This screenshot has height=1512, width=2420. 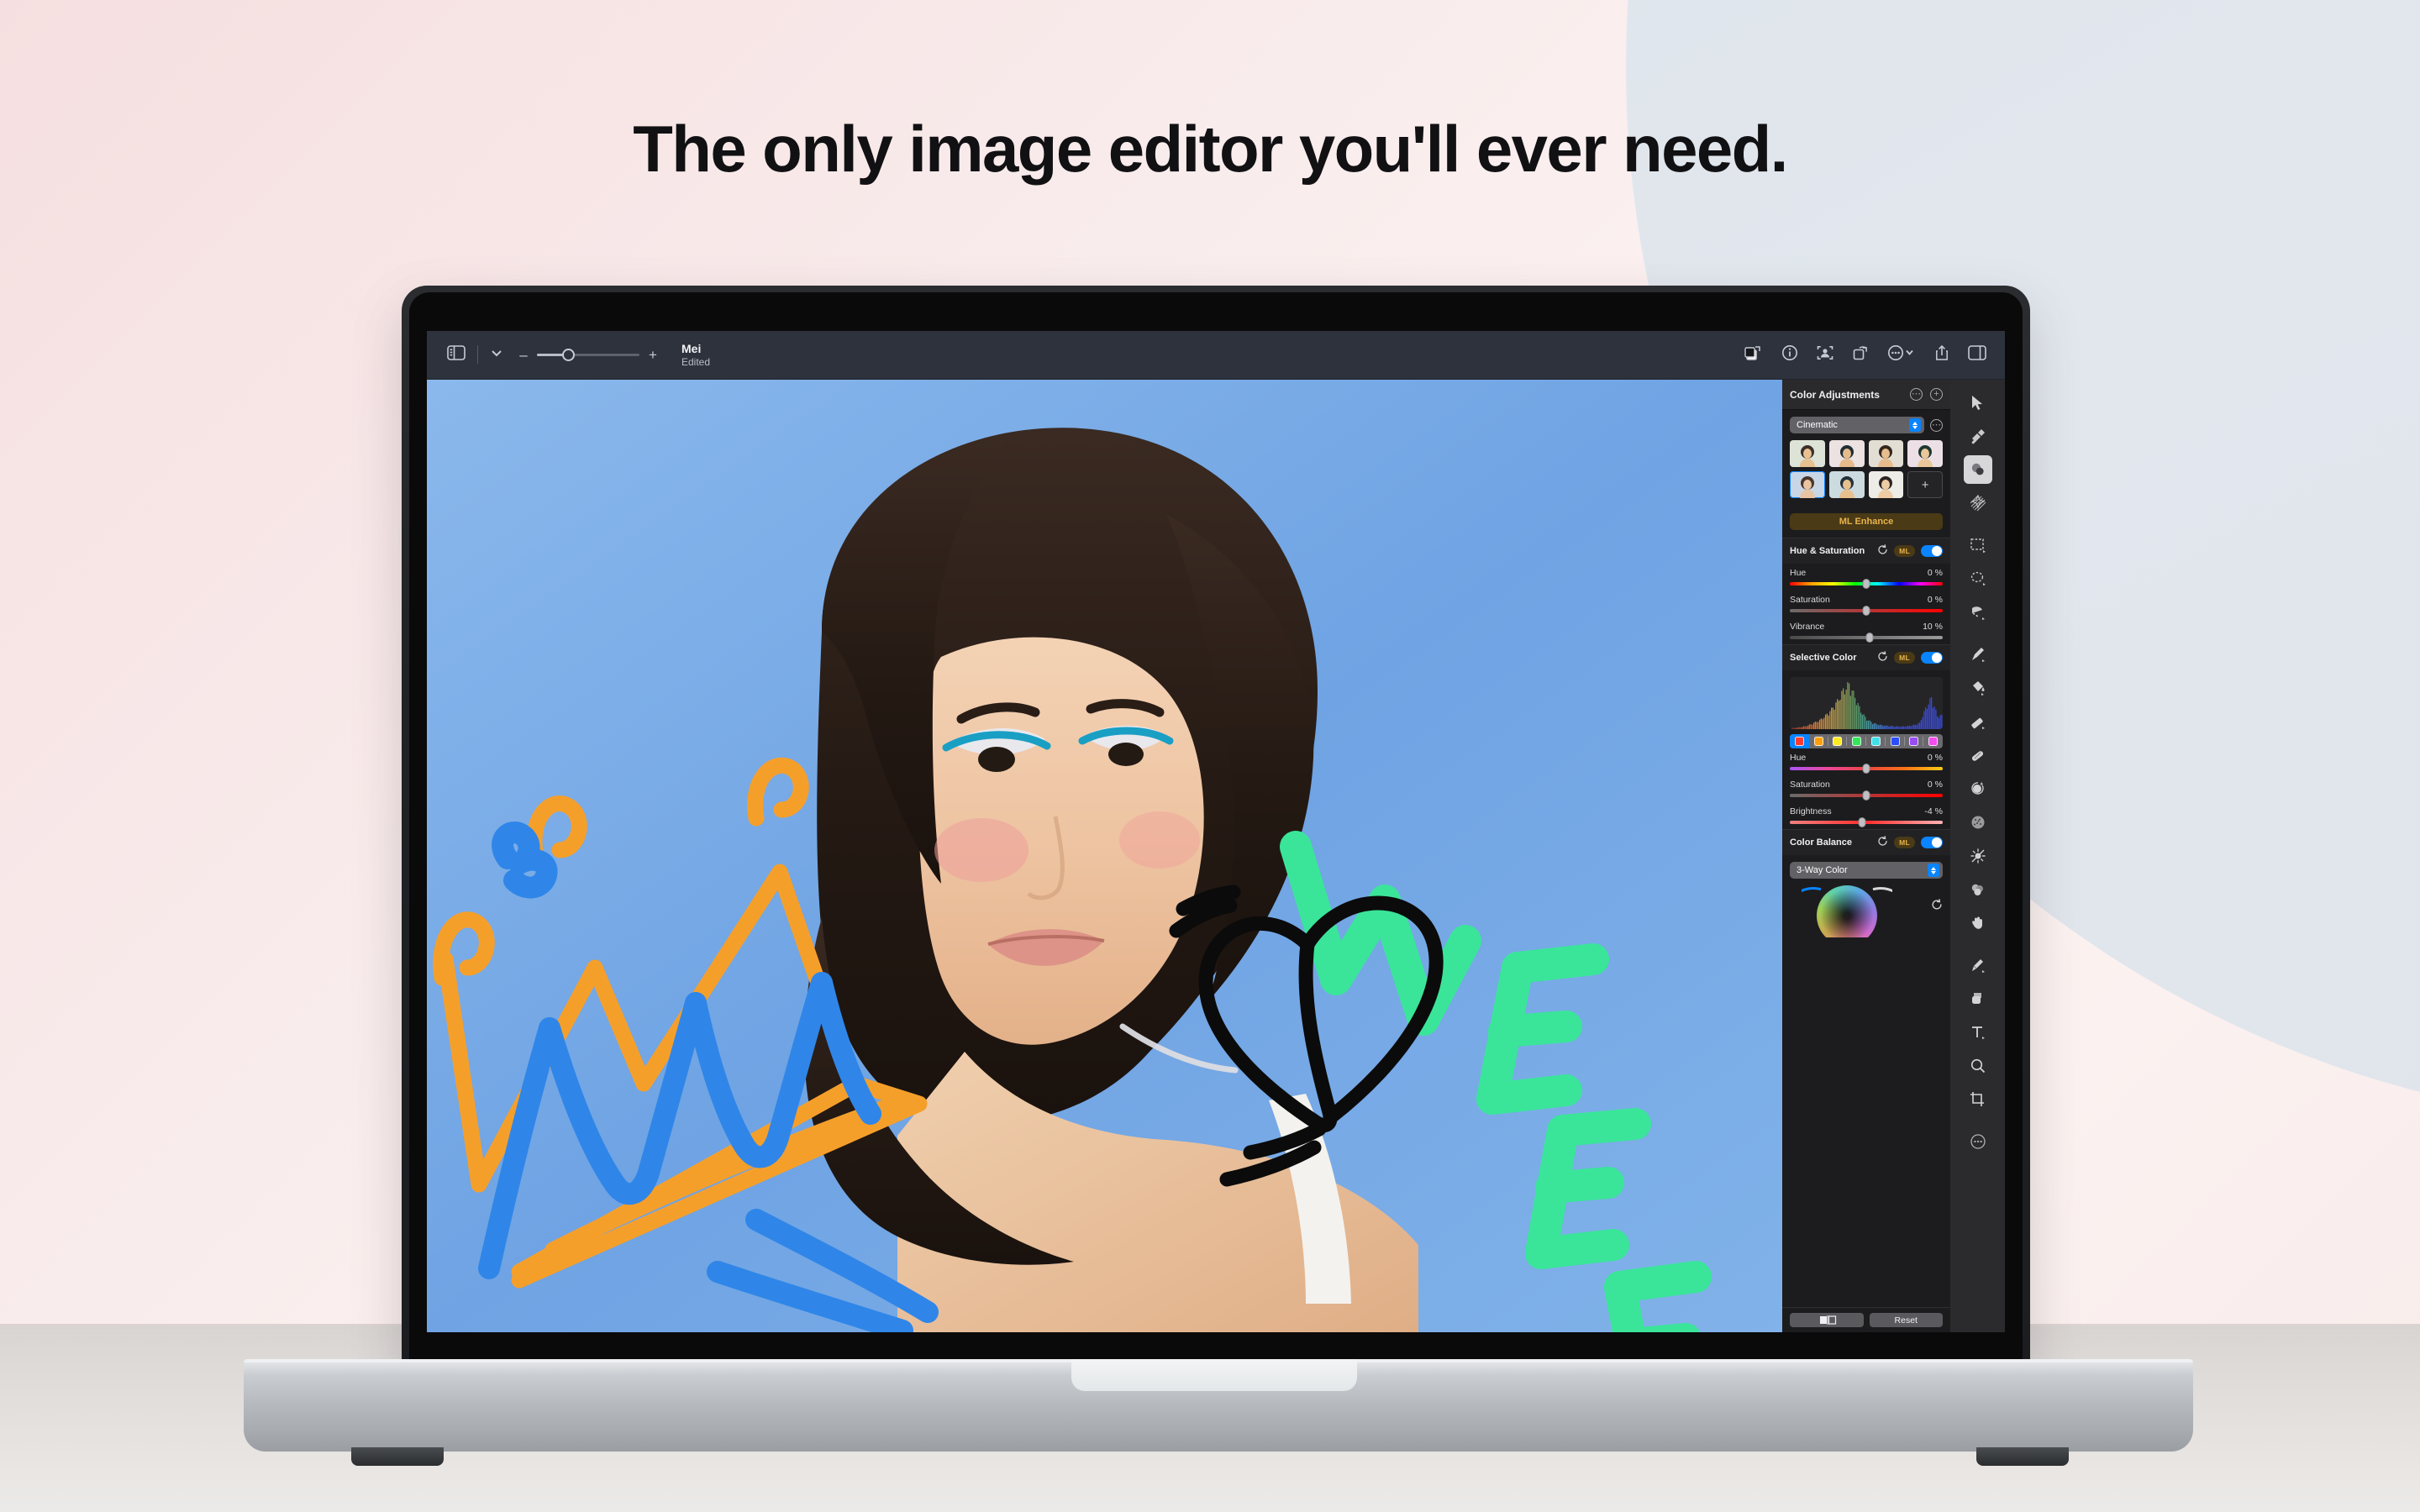 I want to click on preset-stepper-icon, so click(x=1915, y=425).